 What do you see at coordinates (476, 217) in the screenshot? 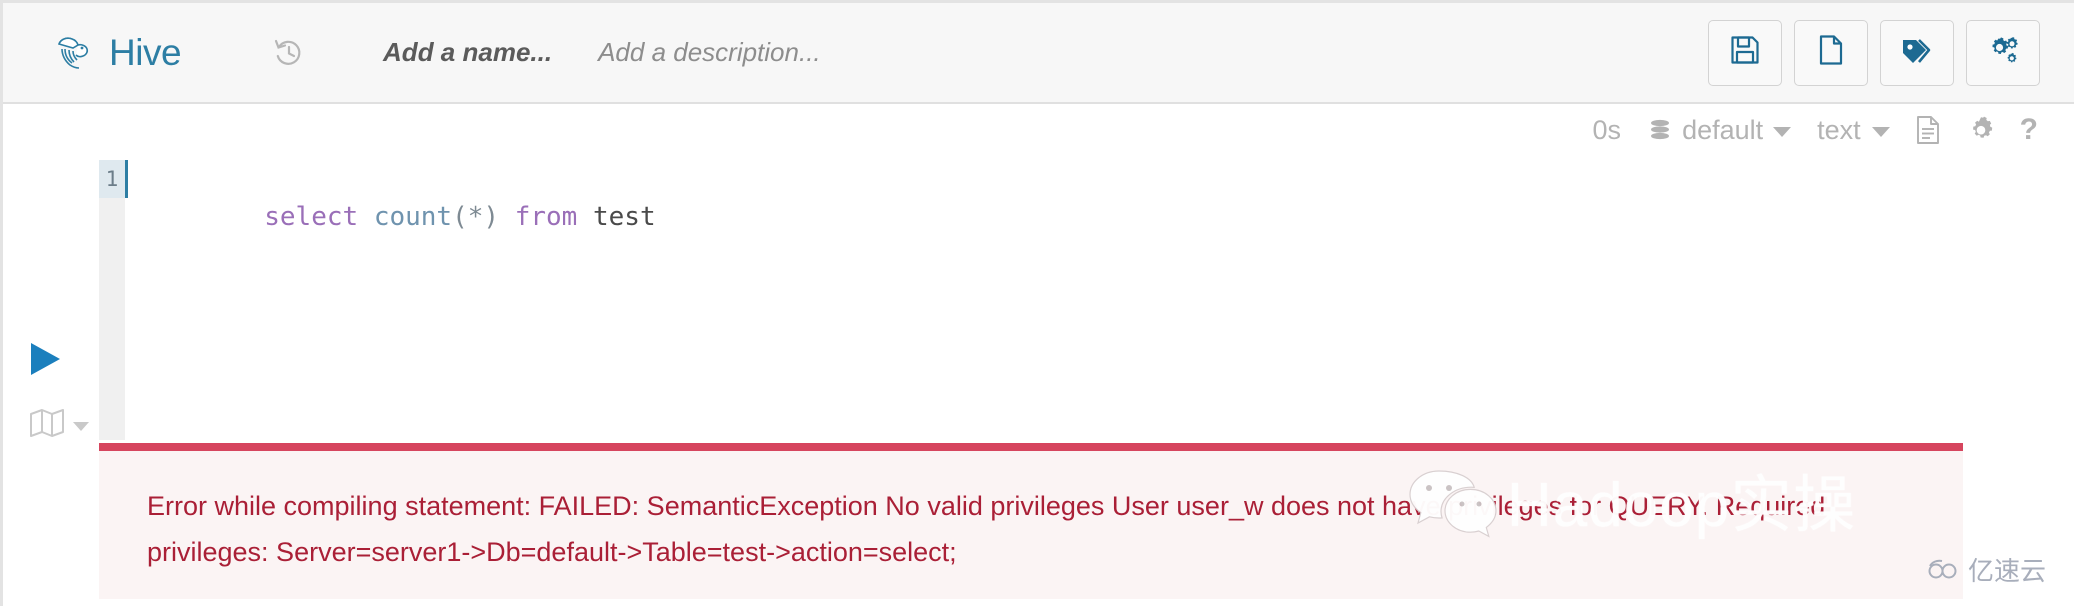
I see `token-punct-star: (*)` at bounding box center [476, 217].